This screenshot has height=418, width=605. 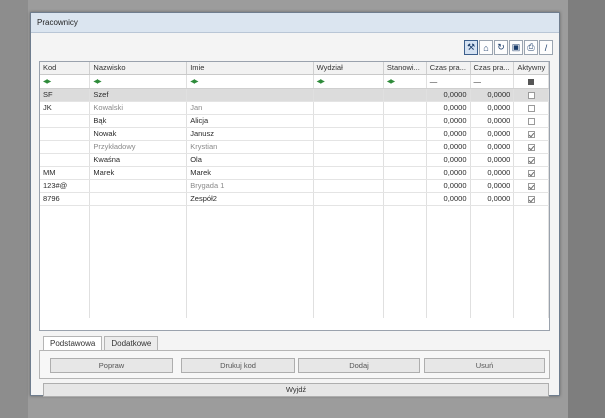 What do you see at coordinates (131, 343) in the screenshot?
I see `tab-dodatkowe: Dodatkowe` at bounding box center [131, 343].